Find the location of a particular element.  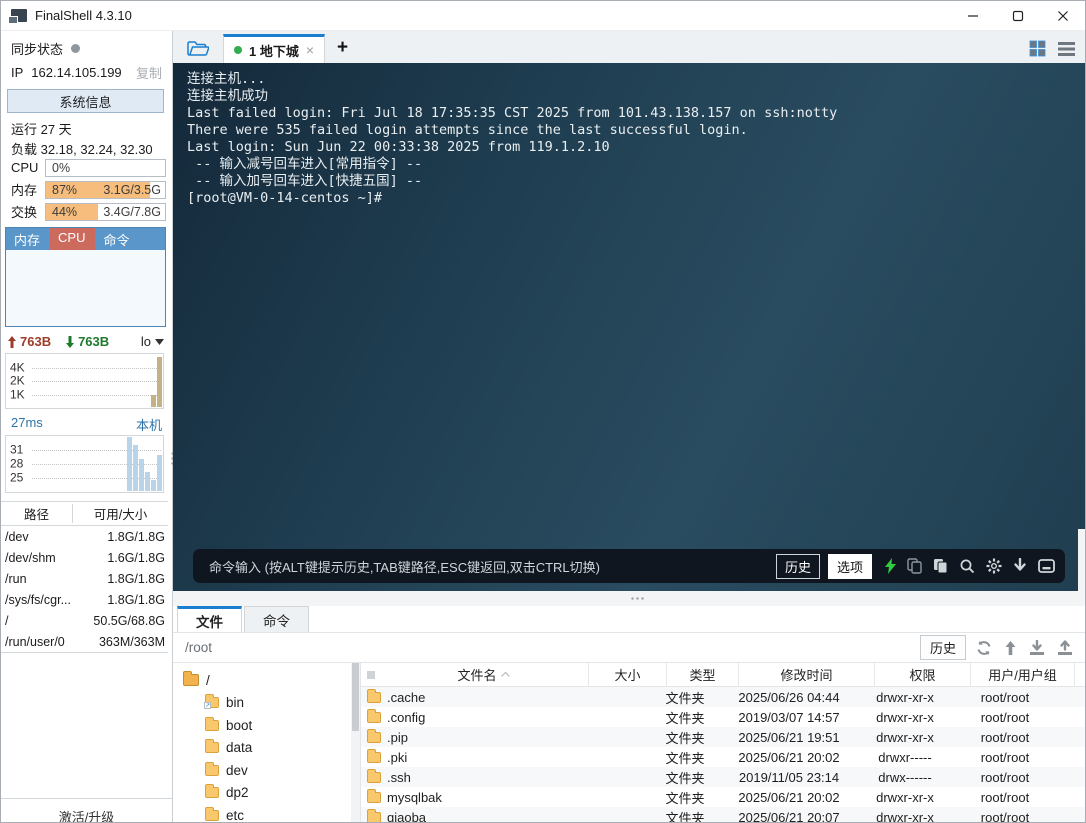

window-mode-icon is located at coordinates (1046, 566).